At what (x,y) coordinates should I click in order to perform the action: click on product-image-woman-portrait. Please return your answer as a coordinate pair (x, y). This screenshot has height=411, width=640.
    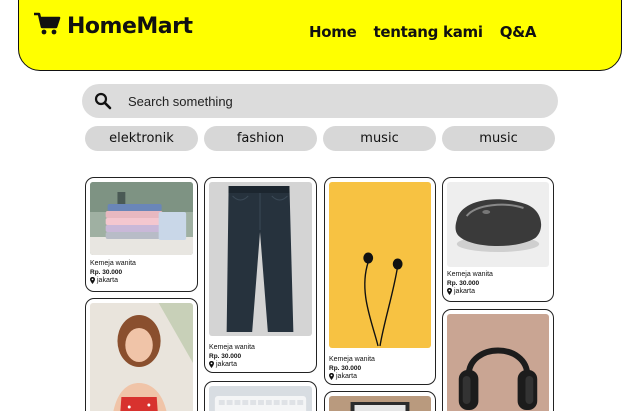
    Looking at the image, I should click on (141, 357).